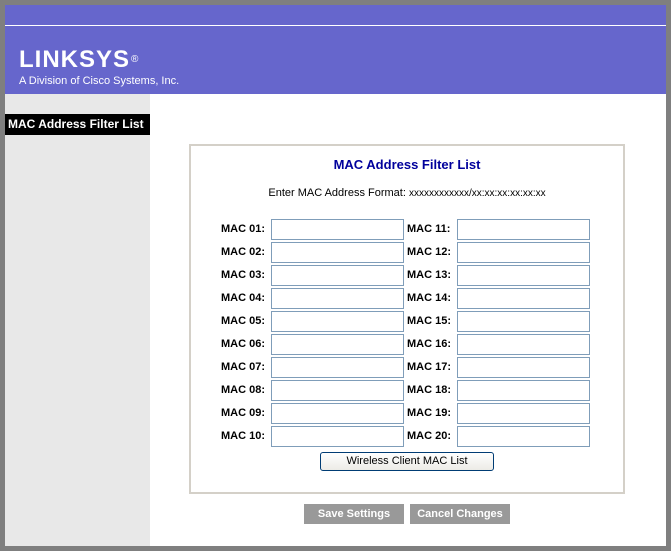  Describe the element at coordinates (135, 59) in the screenshot. I see `registered-mark: ®` at that location.